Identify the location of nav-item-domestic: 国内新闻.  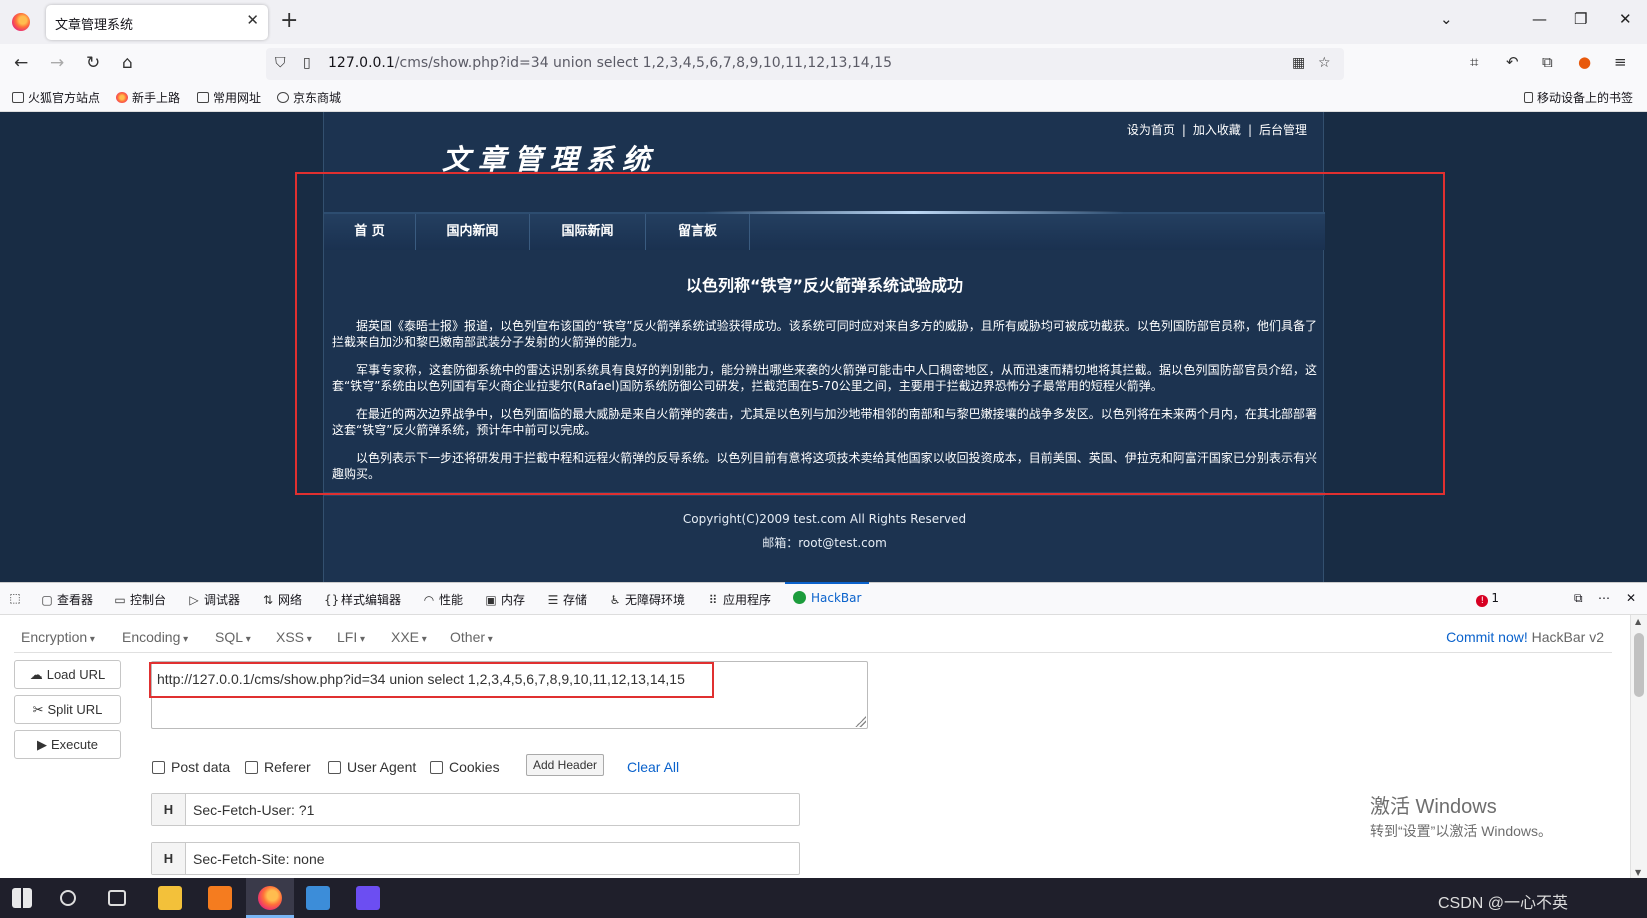
(473, 232).